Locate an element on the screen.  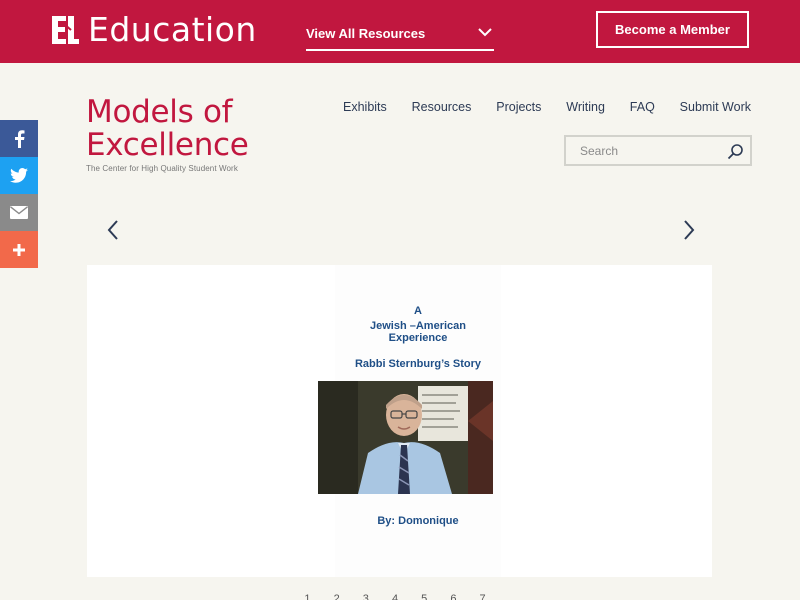
pager-page: 1 is located at coordinates (312, 596).